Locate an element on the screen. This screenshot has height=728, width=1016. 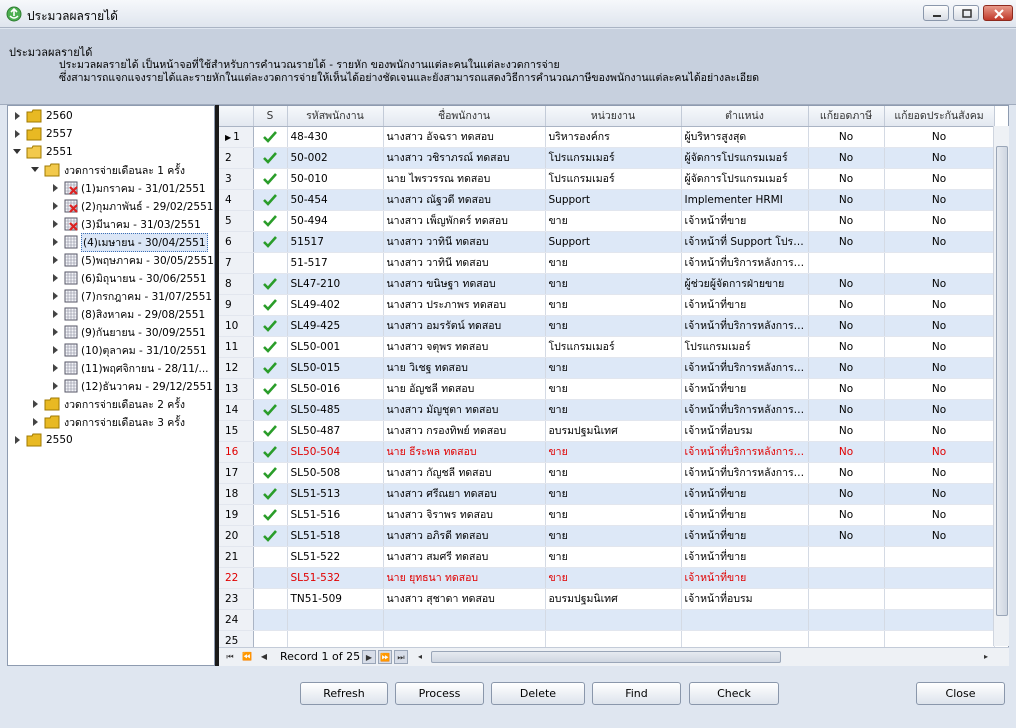
column-header-status: S is located at coordinates (270, 116).